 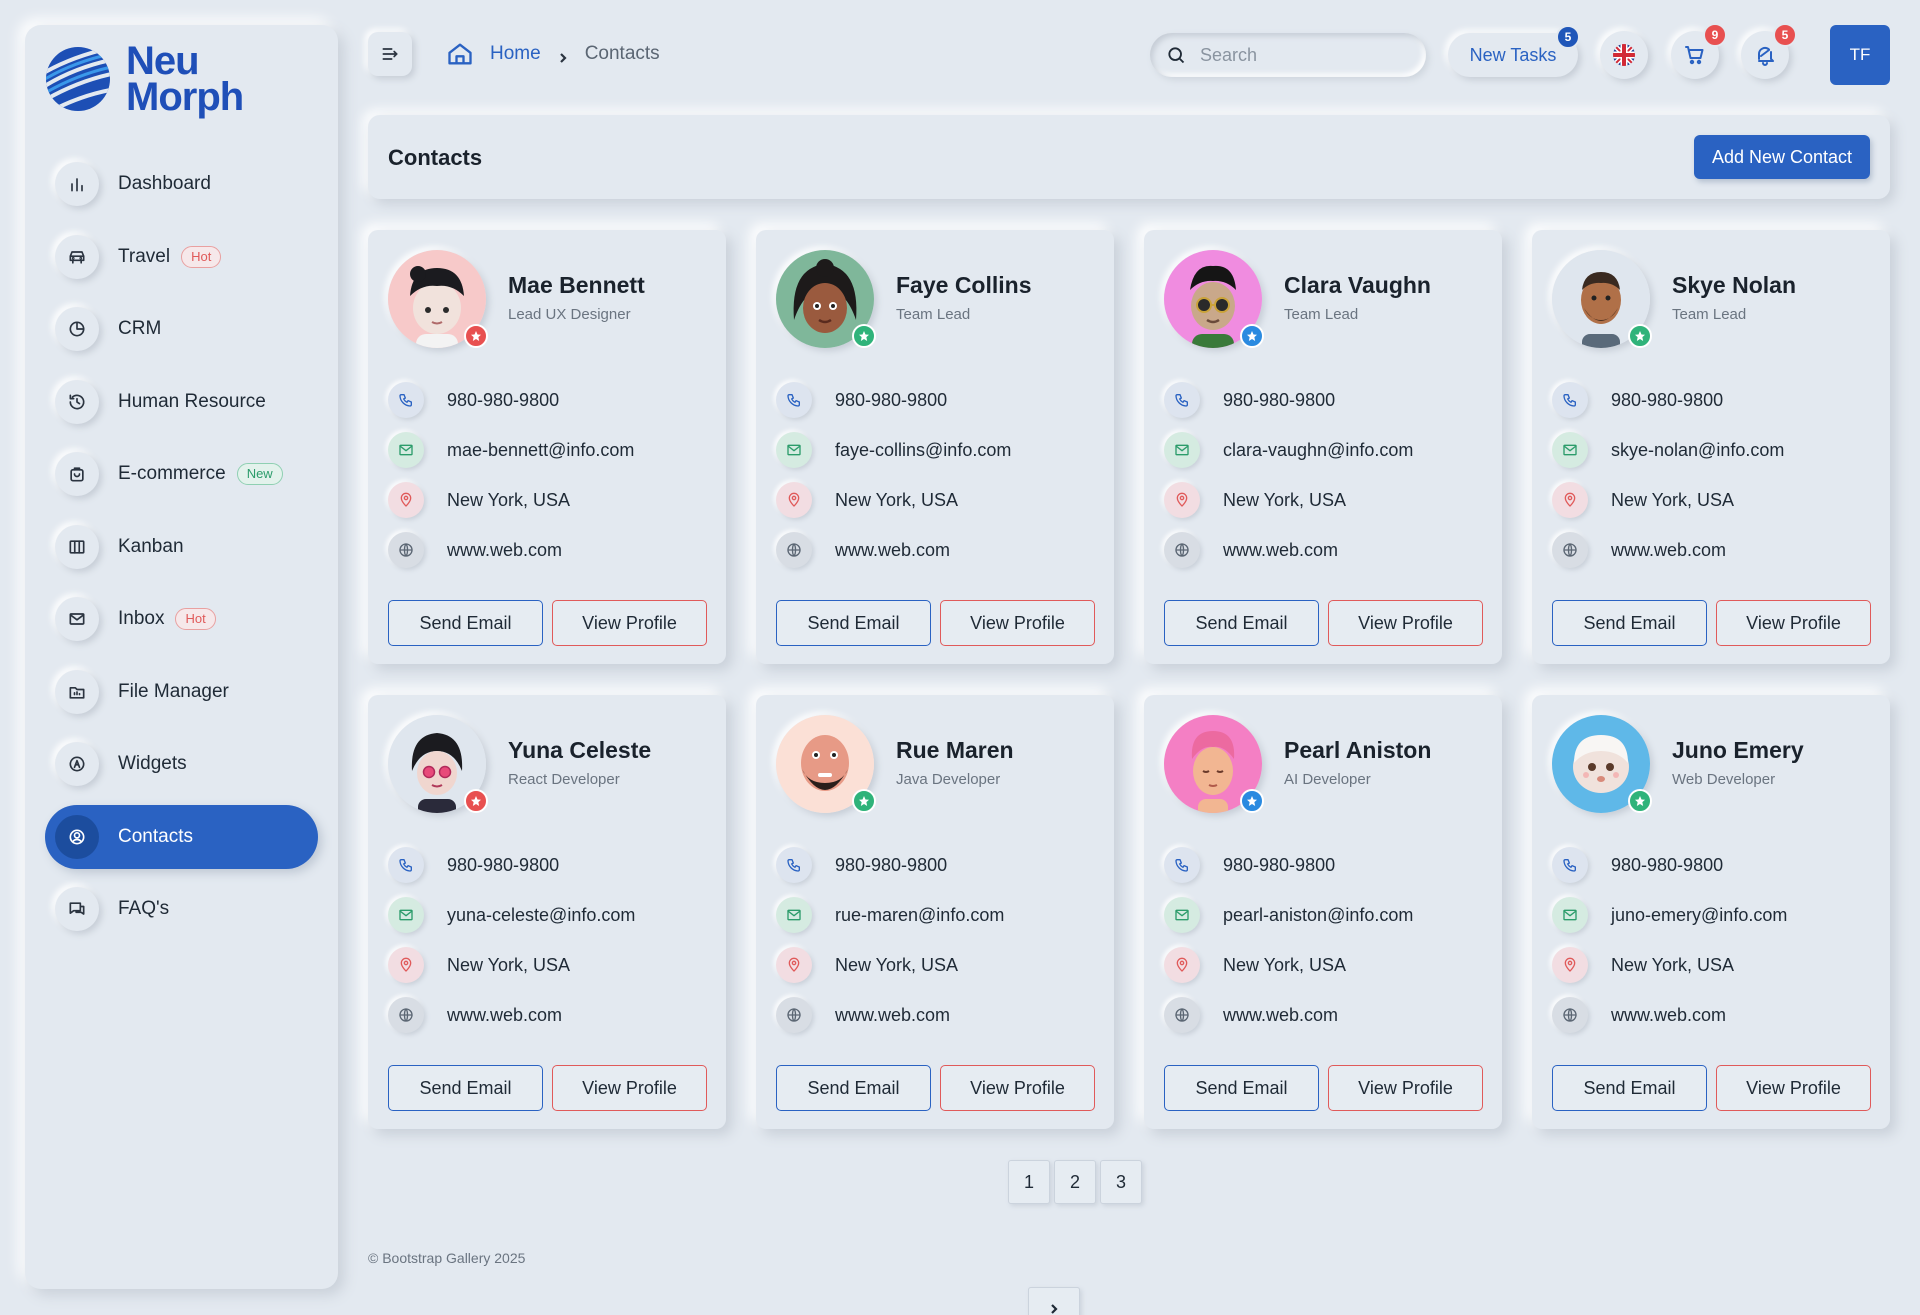 I want to click on page-button-1: 1, so click(x=1029, y=1182).